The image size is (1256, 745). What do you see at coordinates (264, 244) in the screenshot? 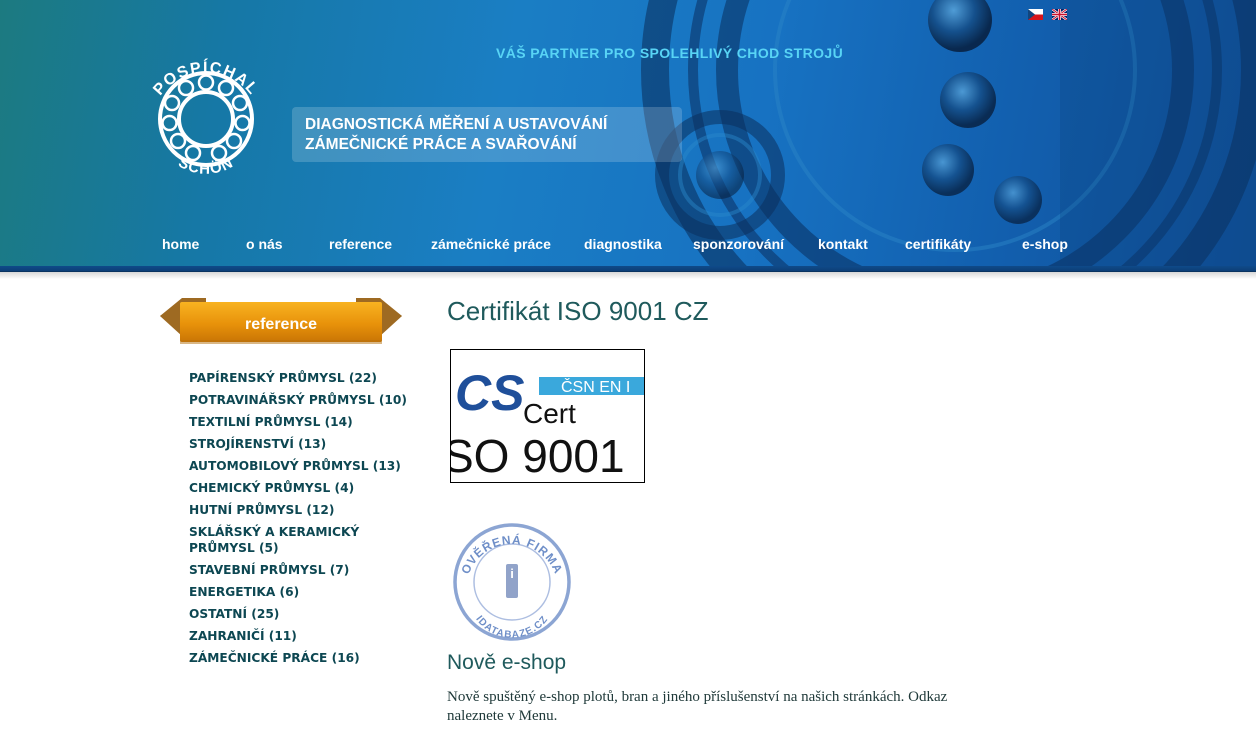
I see `nav-about: o nás` at bounding box center [264, 244].